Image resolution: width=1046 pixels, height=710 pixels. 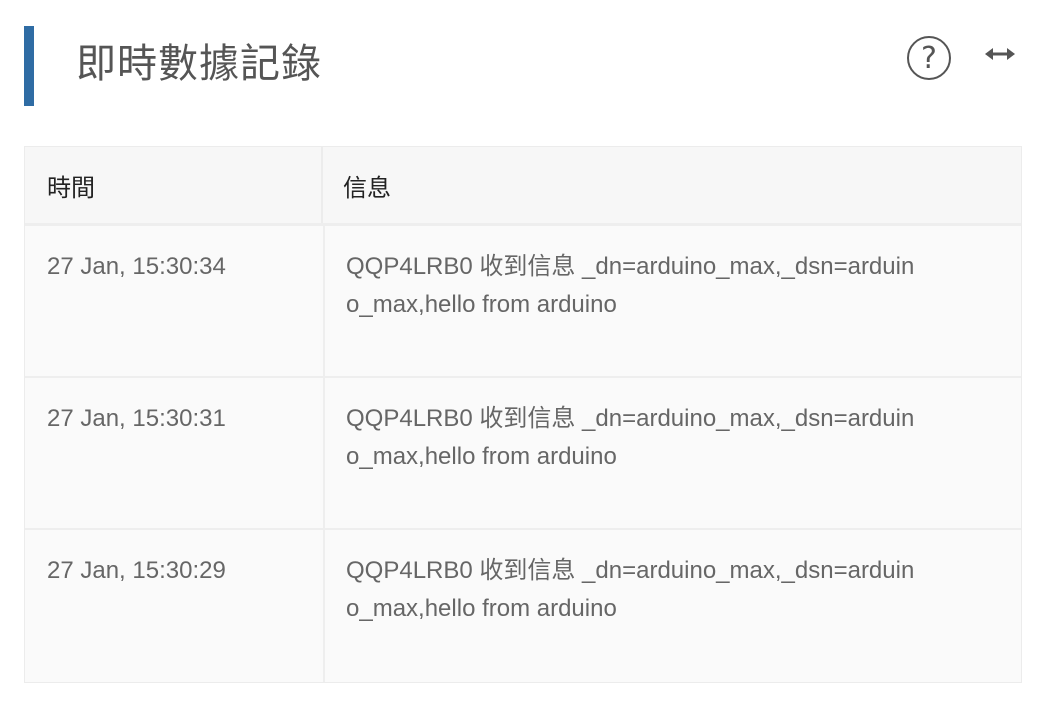 I want to click on column-header-message: 信息, so click(x=367, y=187).